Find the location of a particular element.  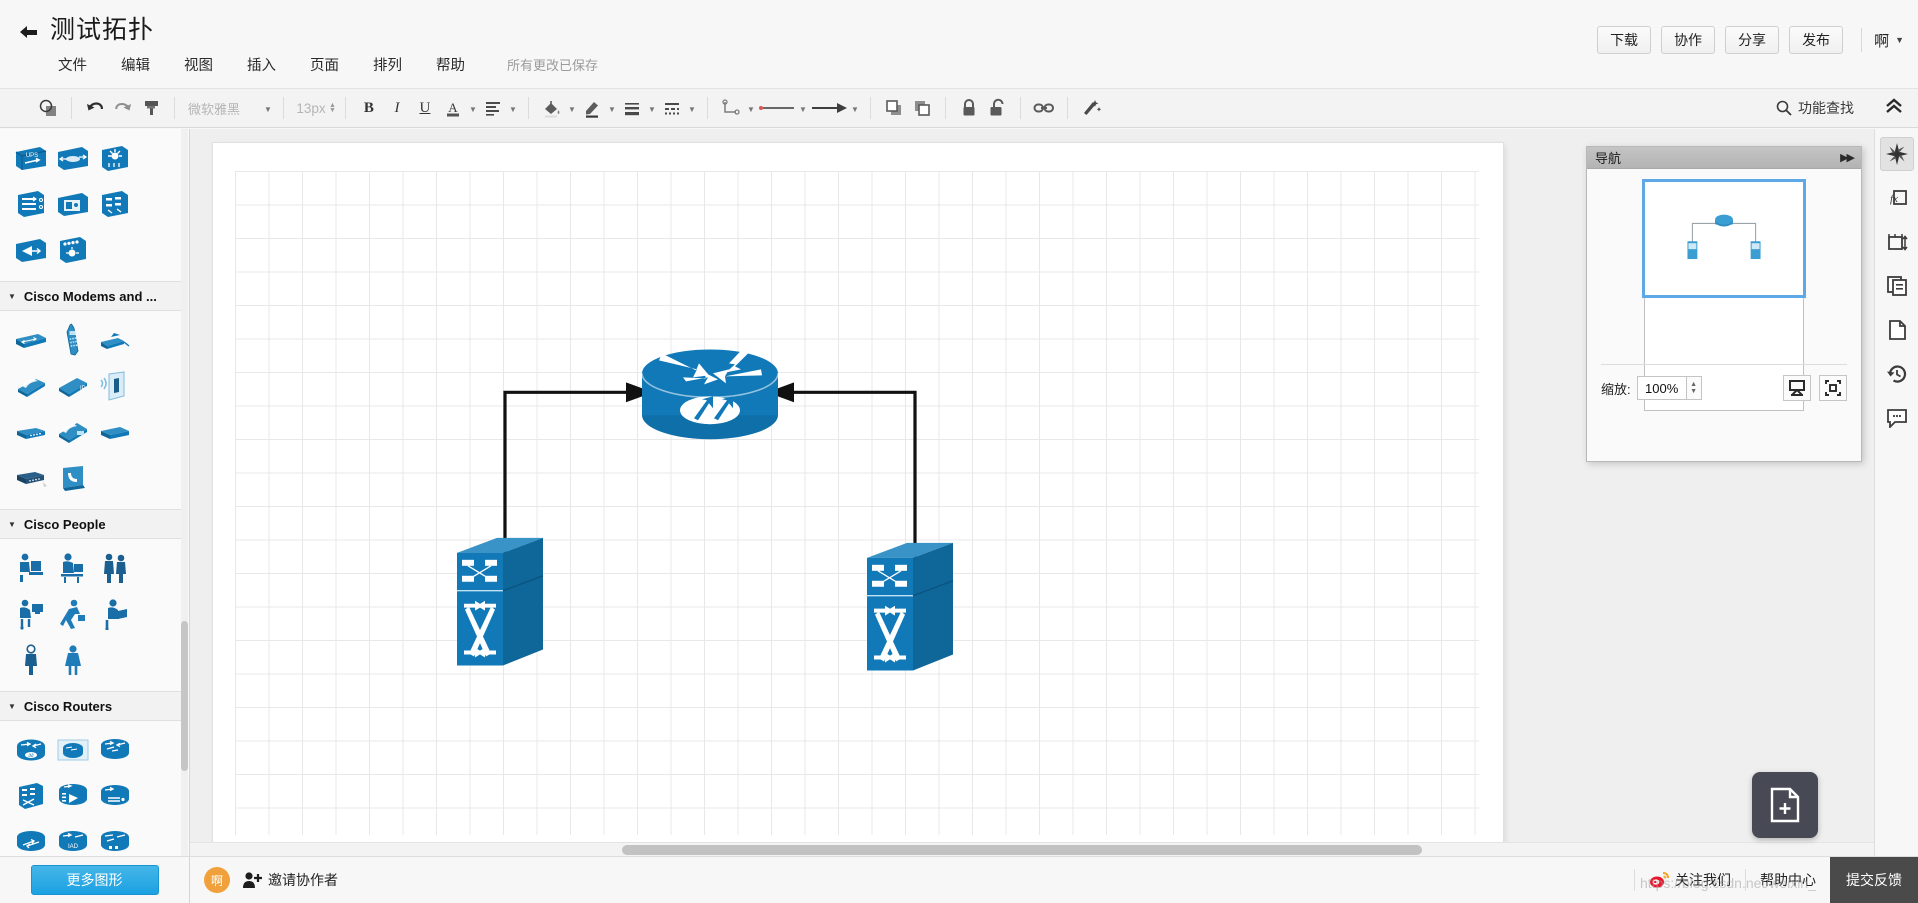

shape-access-server-icon is located at coordinates (31, 432).